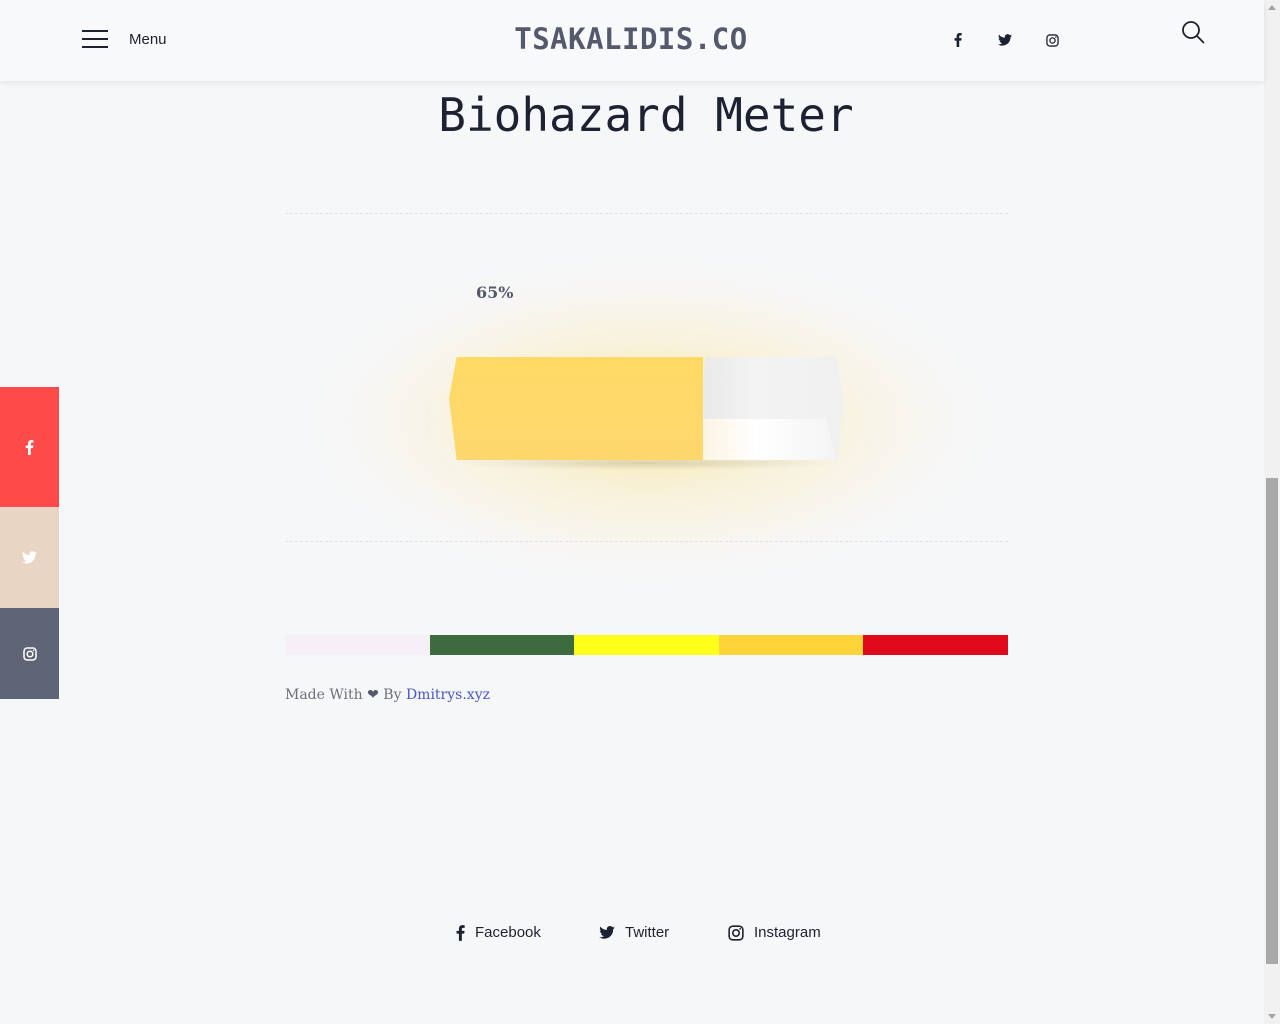  What do you see at coordinates (769, 439) in the screenshot?
I see `meter-track-floor` at bounding box center [769, 439].